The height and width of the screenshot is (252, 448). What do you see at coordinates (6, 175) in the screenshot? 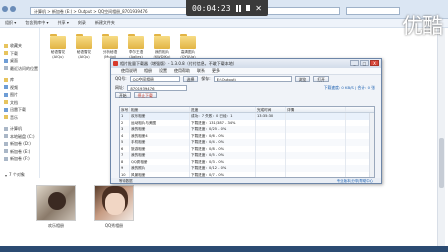
I see `chevron-down-icon: ▾` at bounding box center [6, 175].